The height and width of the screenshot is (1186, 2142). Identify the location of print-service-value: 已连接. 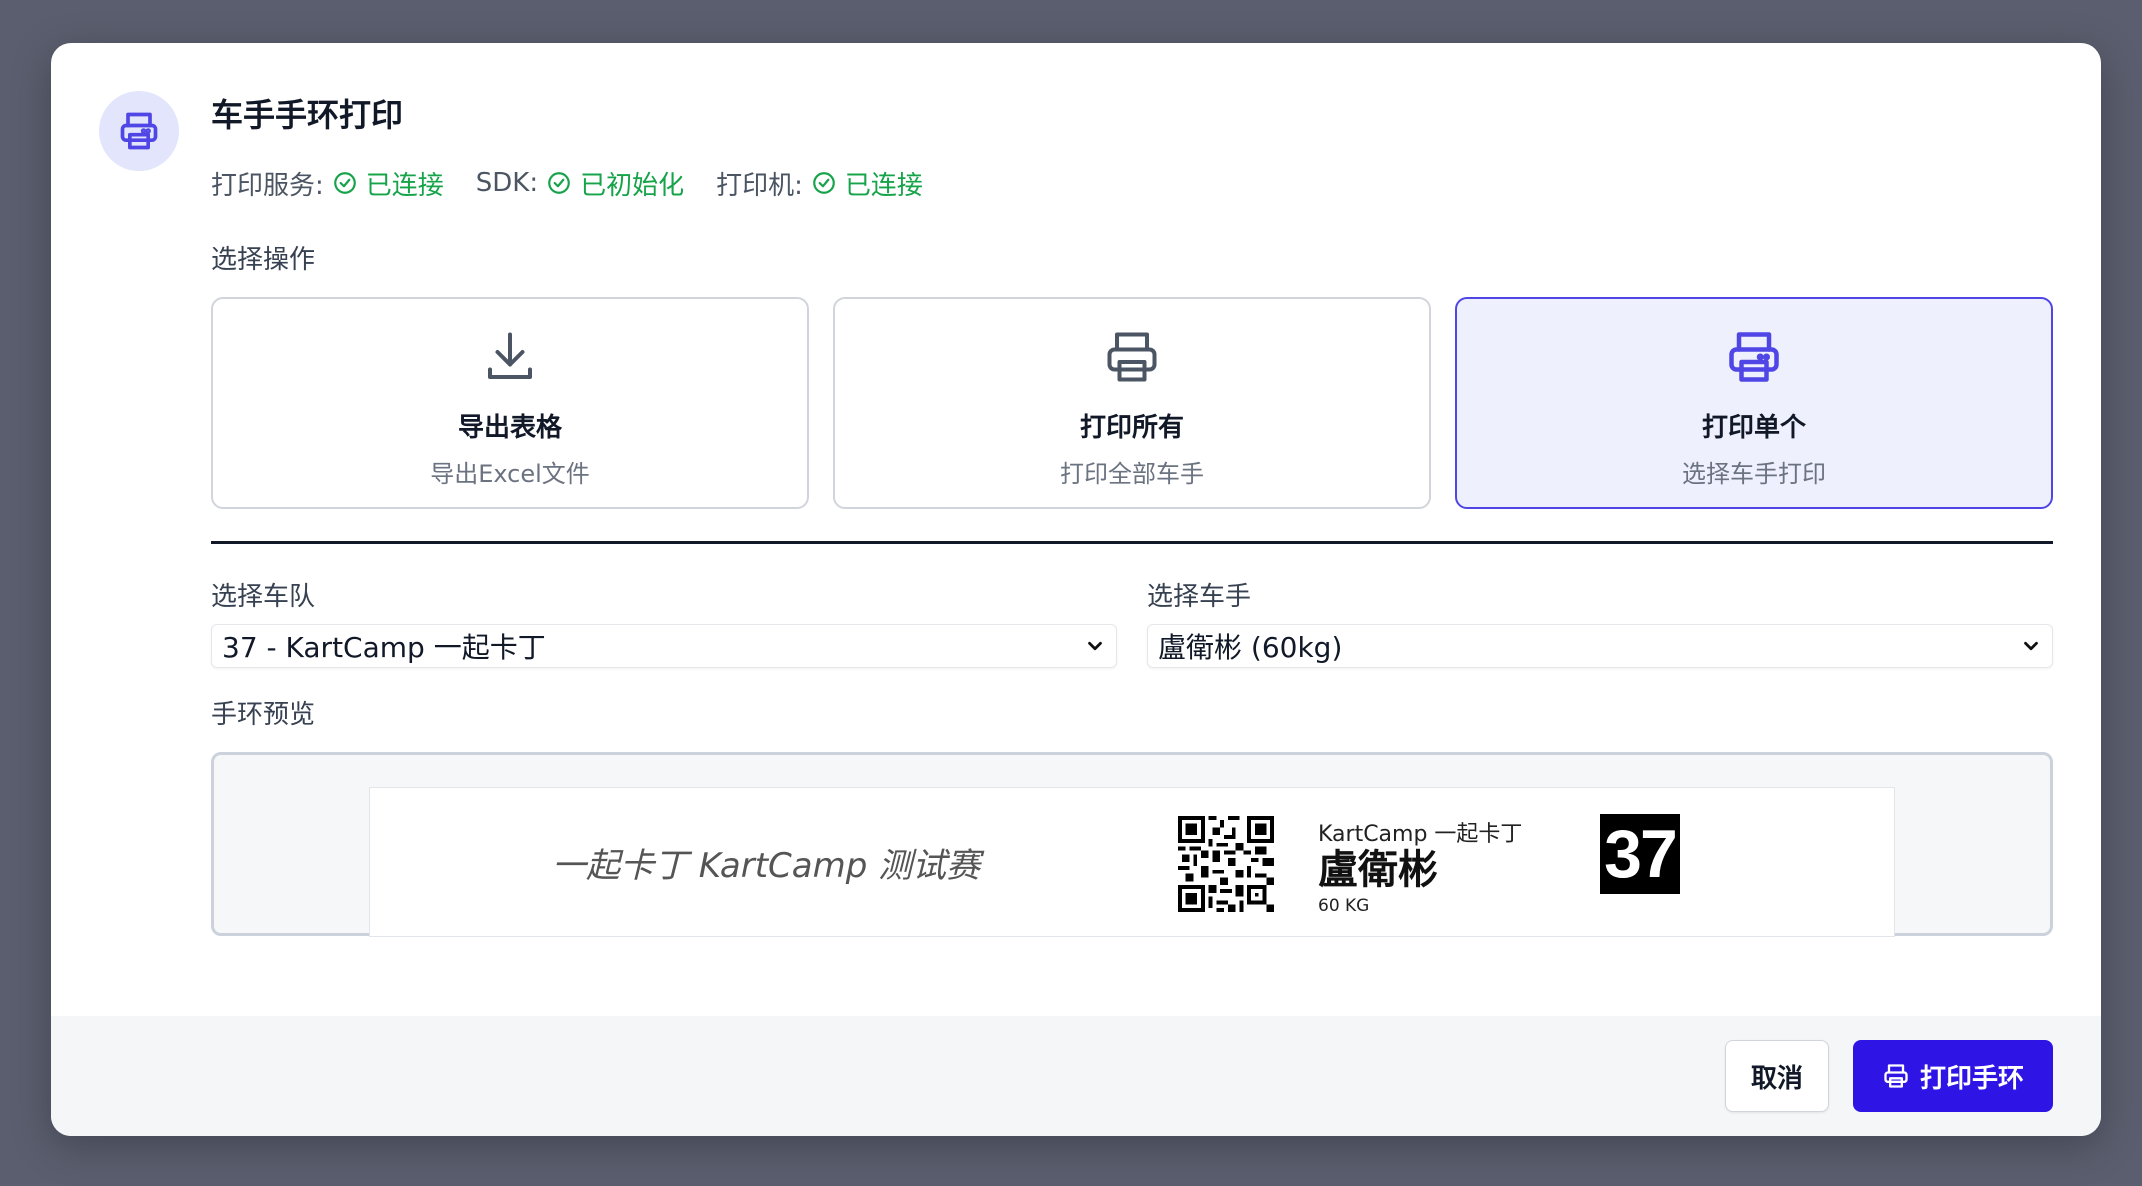
(404, 185).